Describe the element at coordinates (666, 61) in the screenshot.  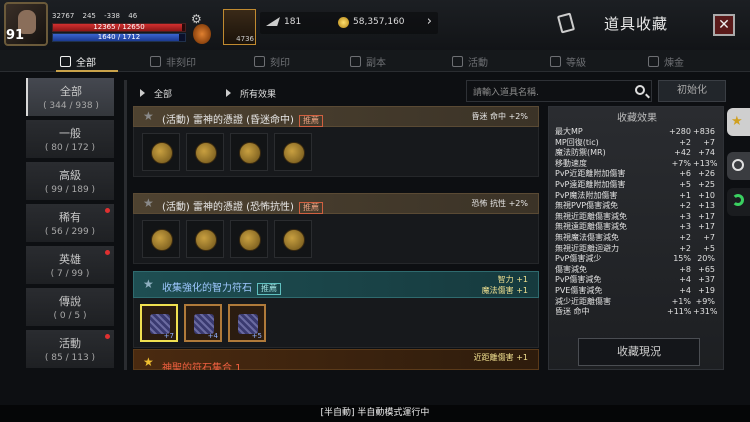
I see `tab-alchemy: 煉金` at that location.